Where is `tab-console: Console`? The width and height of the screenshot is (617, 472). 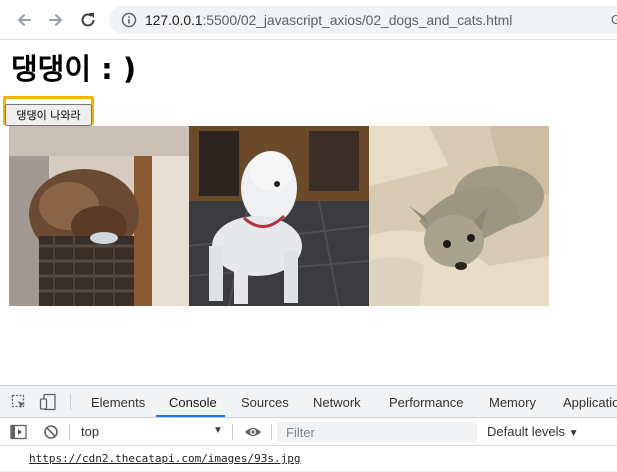
tab-console: Console is located at coordinates (193, 402).